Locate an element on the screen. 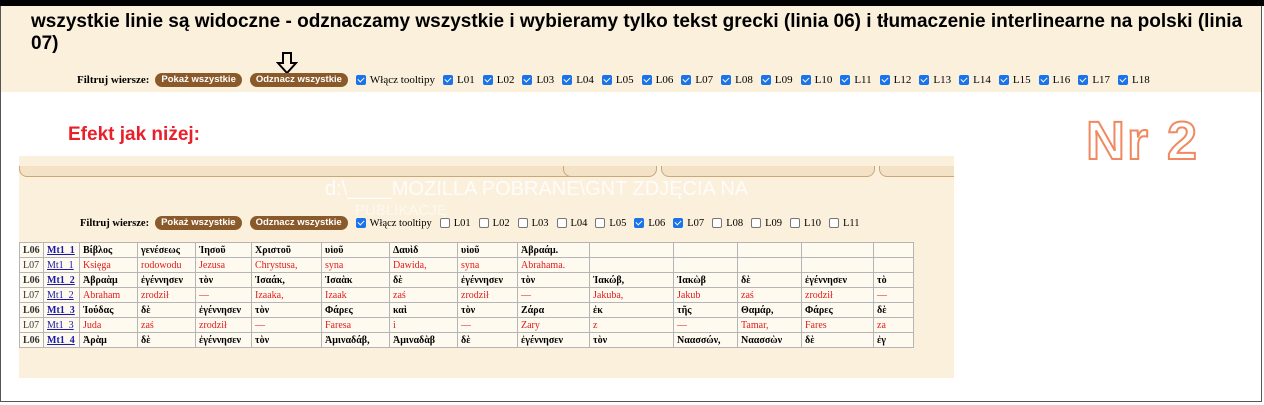 The height and width of the screenshot is (405, 1264). line-checkbox-label: L18 is located at coordinates (1141, 80).